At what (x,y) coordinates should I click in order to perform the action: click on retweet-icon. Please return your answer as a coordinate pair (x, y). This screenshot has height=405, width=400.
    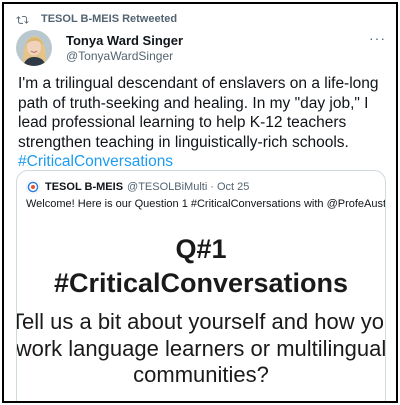
    Looking at the image, I should click on (22, 19).